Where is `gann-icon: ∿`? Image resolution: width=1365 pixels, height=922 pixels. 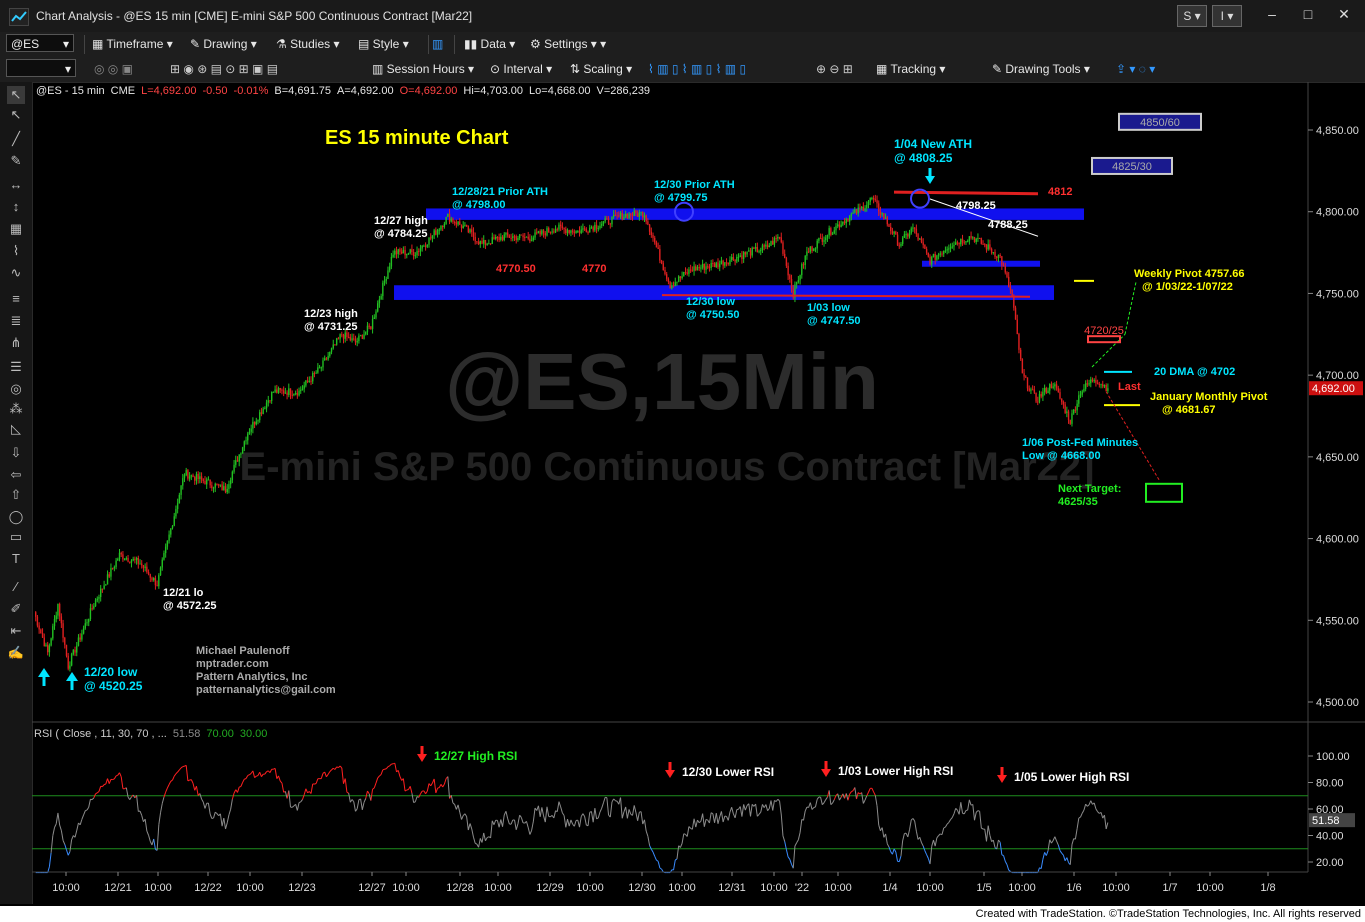
gann-icon: ∿ is located at coordinates (16, 273).